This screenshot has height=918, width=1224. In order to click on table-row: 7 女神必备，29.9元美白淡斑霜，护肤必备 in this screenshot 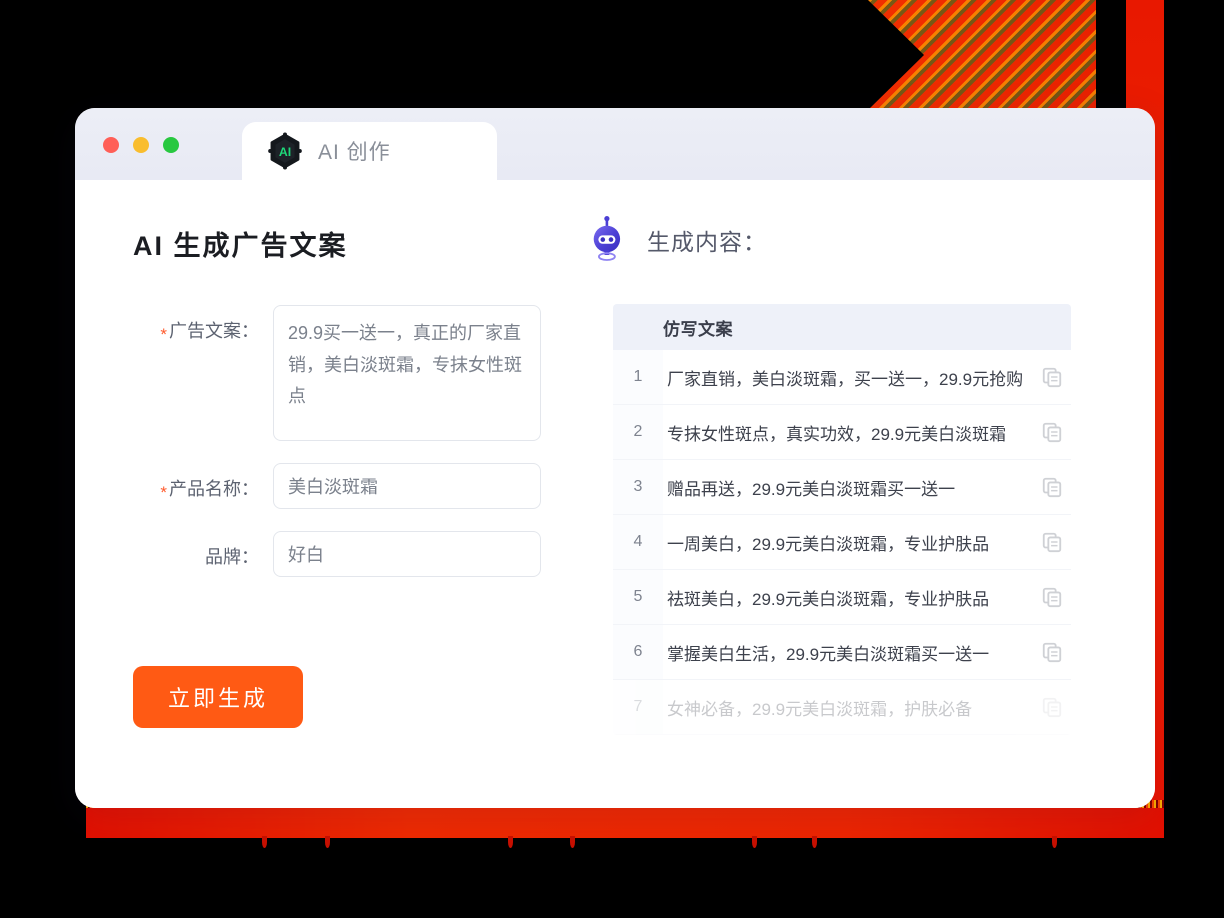, I will do `click(842, 707)`.